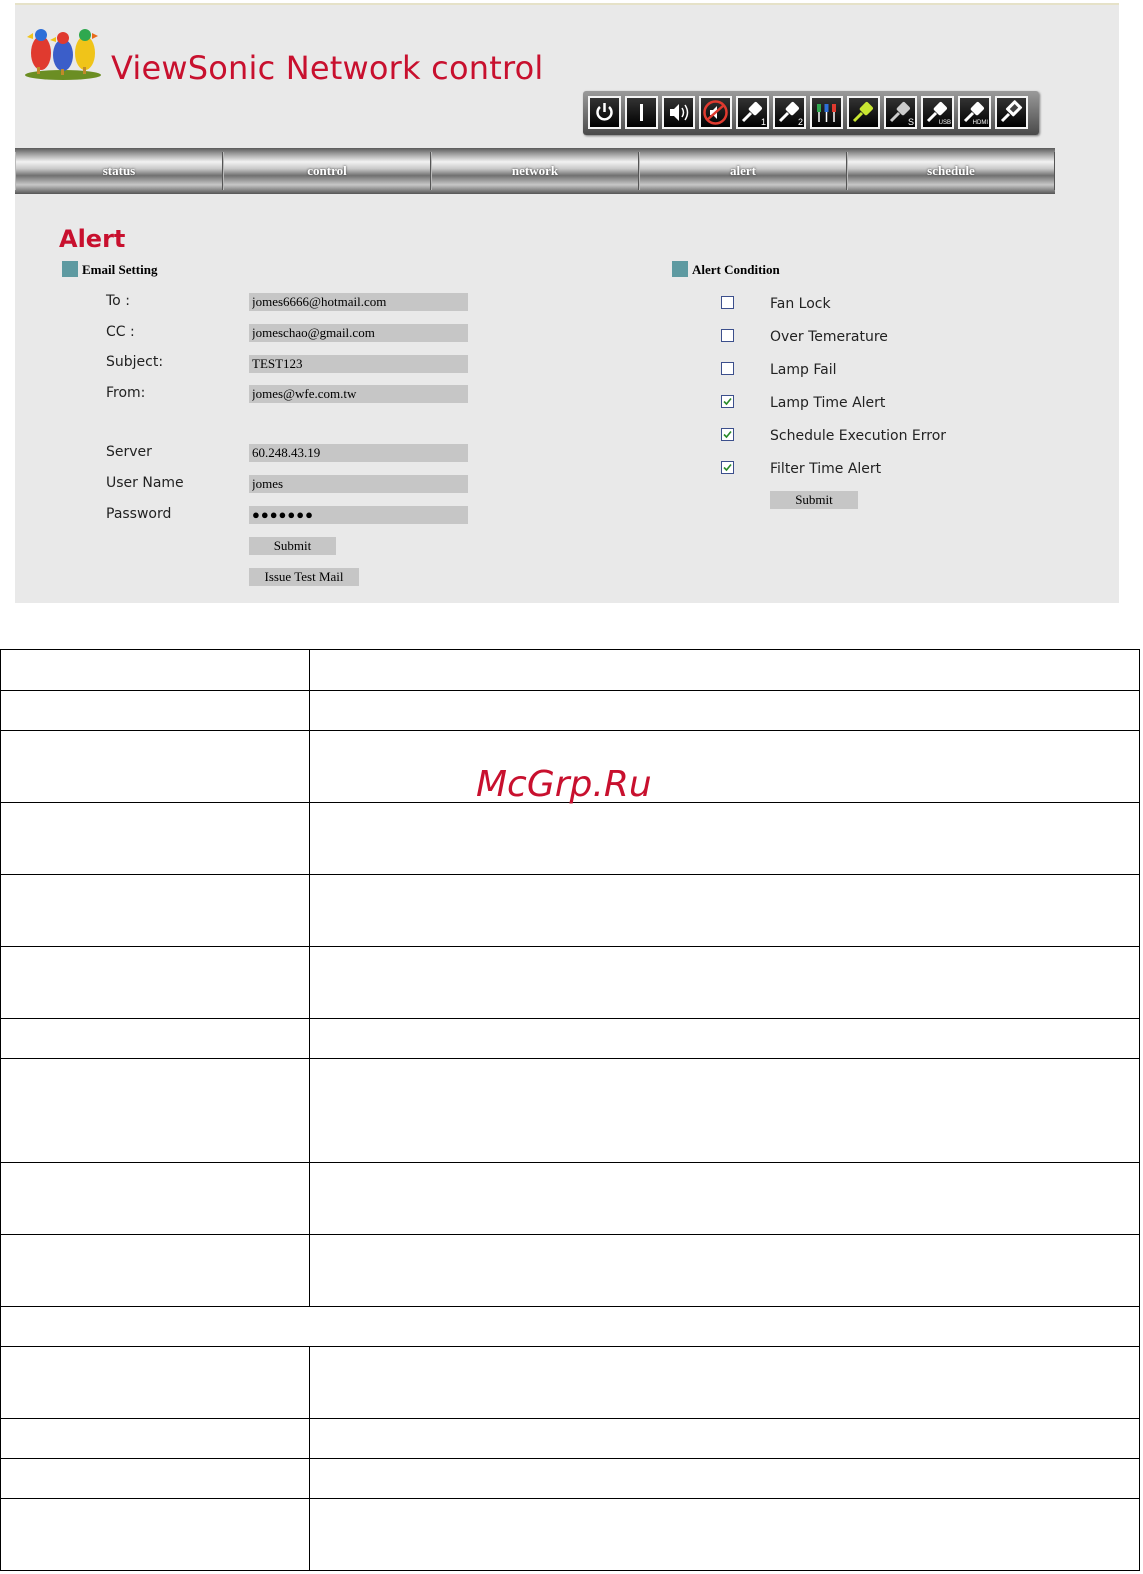 The image size is (1143, 1574). What do you see at coordinates (119, 171) in the screenshot?
I see `tab-status: status` at bounding box center [119, 171].